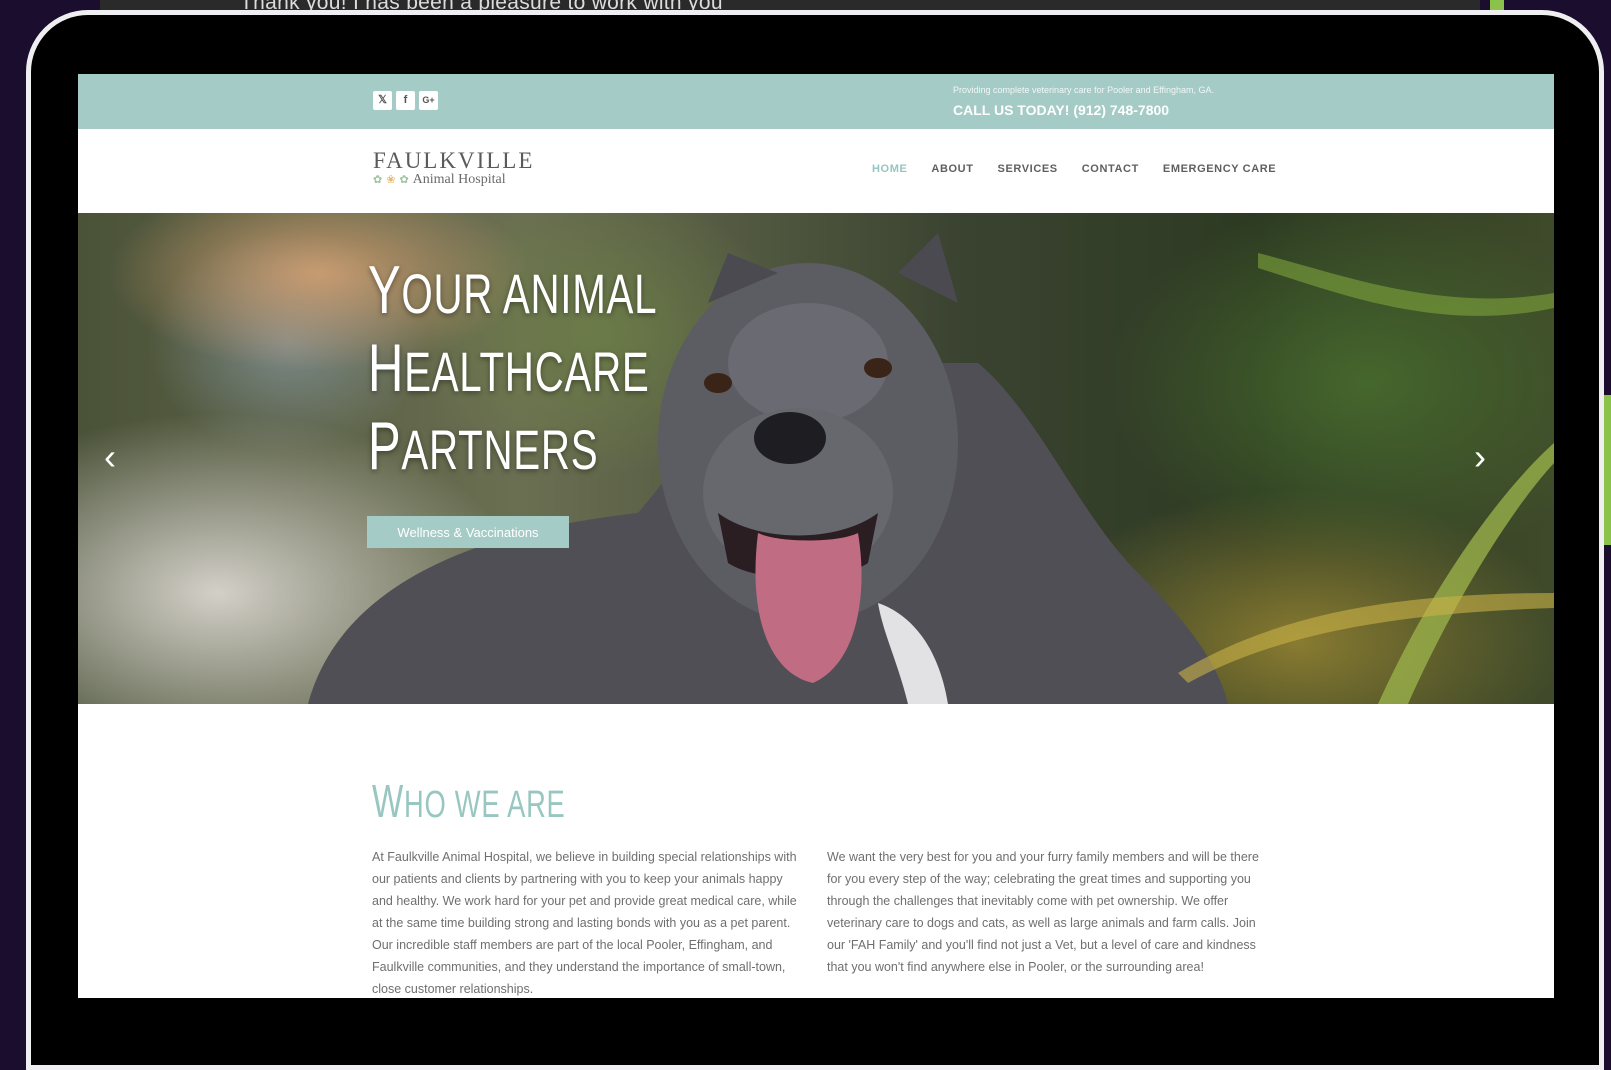 The width and height of the screenshot is (1611, 1070). What do you see at coordinates (110, 457) in the screenshot?
I see `chevron-left-icon: ‹` at bounding box center [110, 457].